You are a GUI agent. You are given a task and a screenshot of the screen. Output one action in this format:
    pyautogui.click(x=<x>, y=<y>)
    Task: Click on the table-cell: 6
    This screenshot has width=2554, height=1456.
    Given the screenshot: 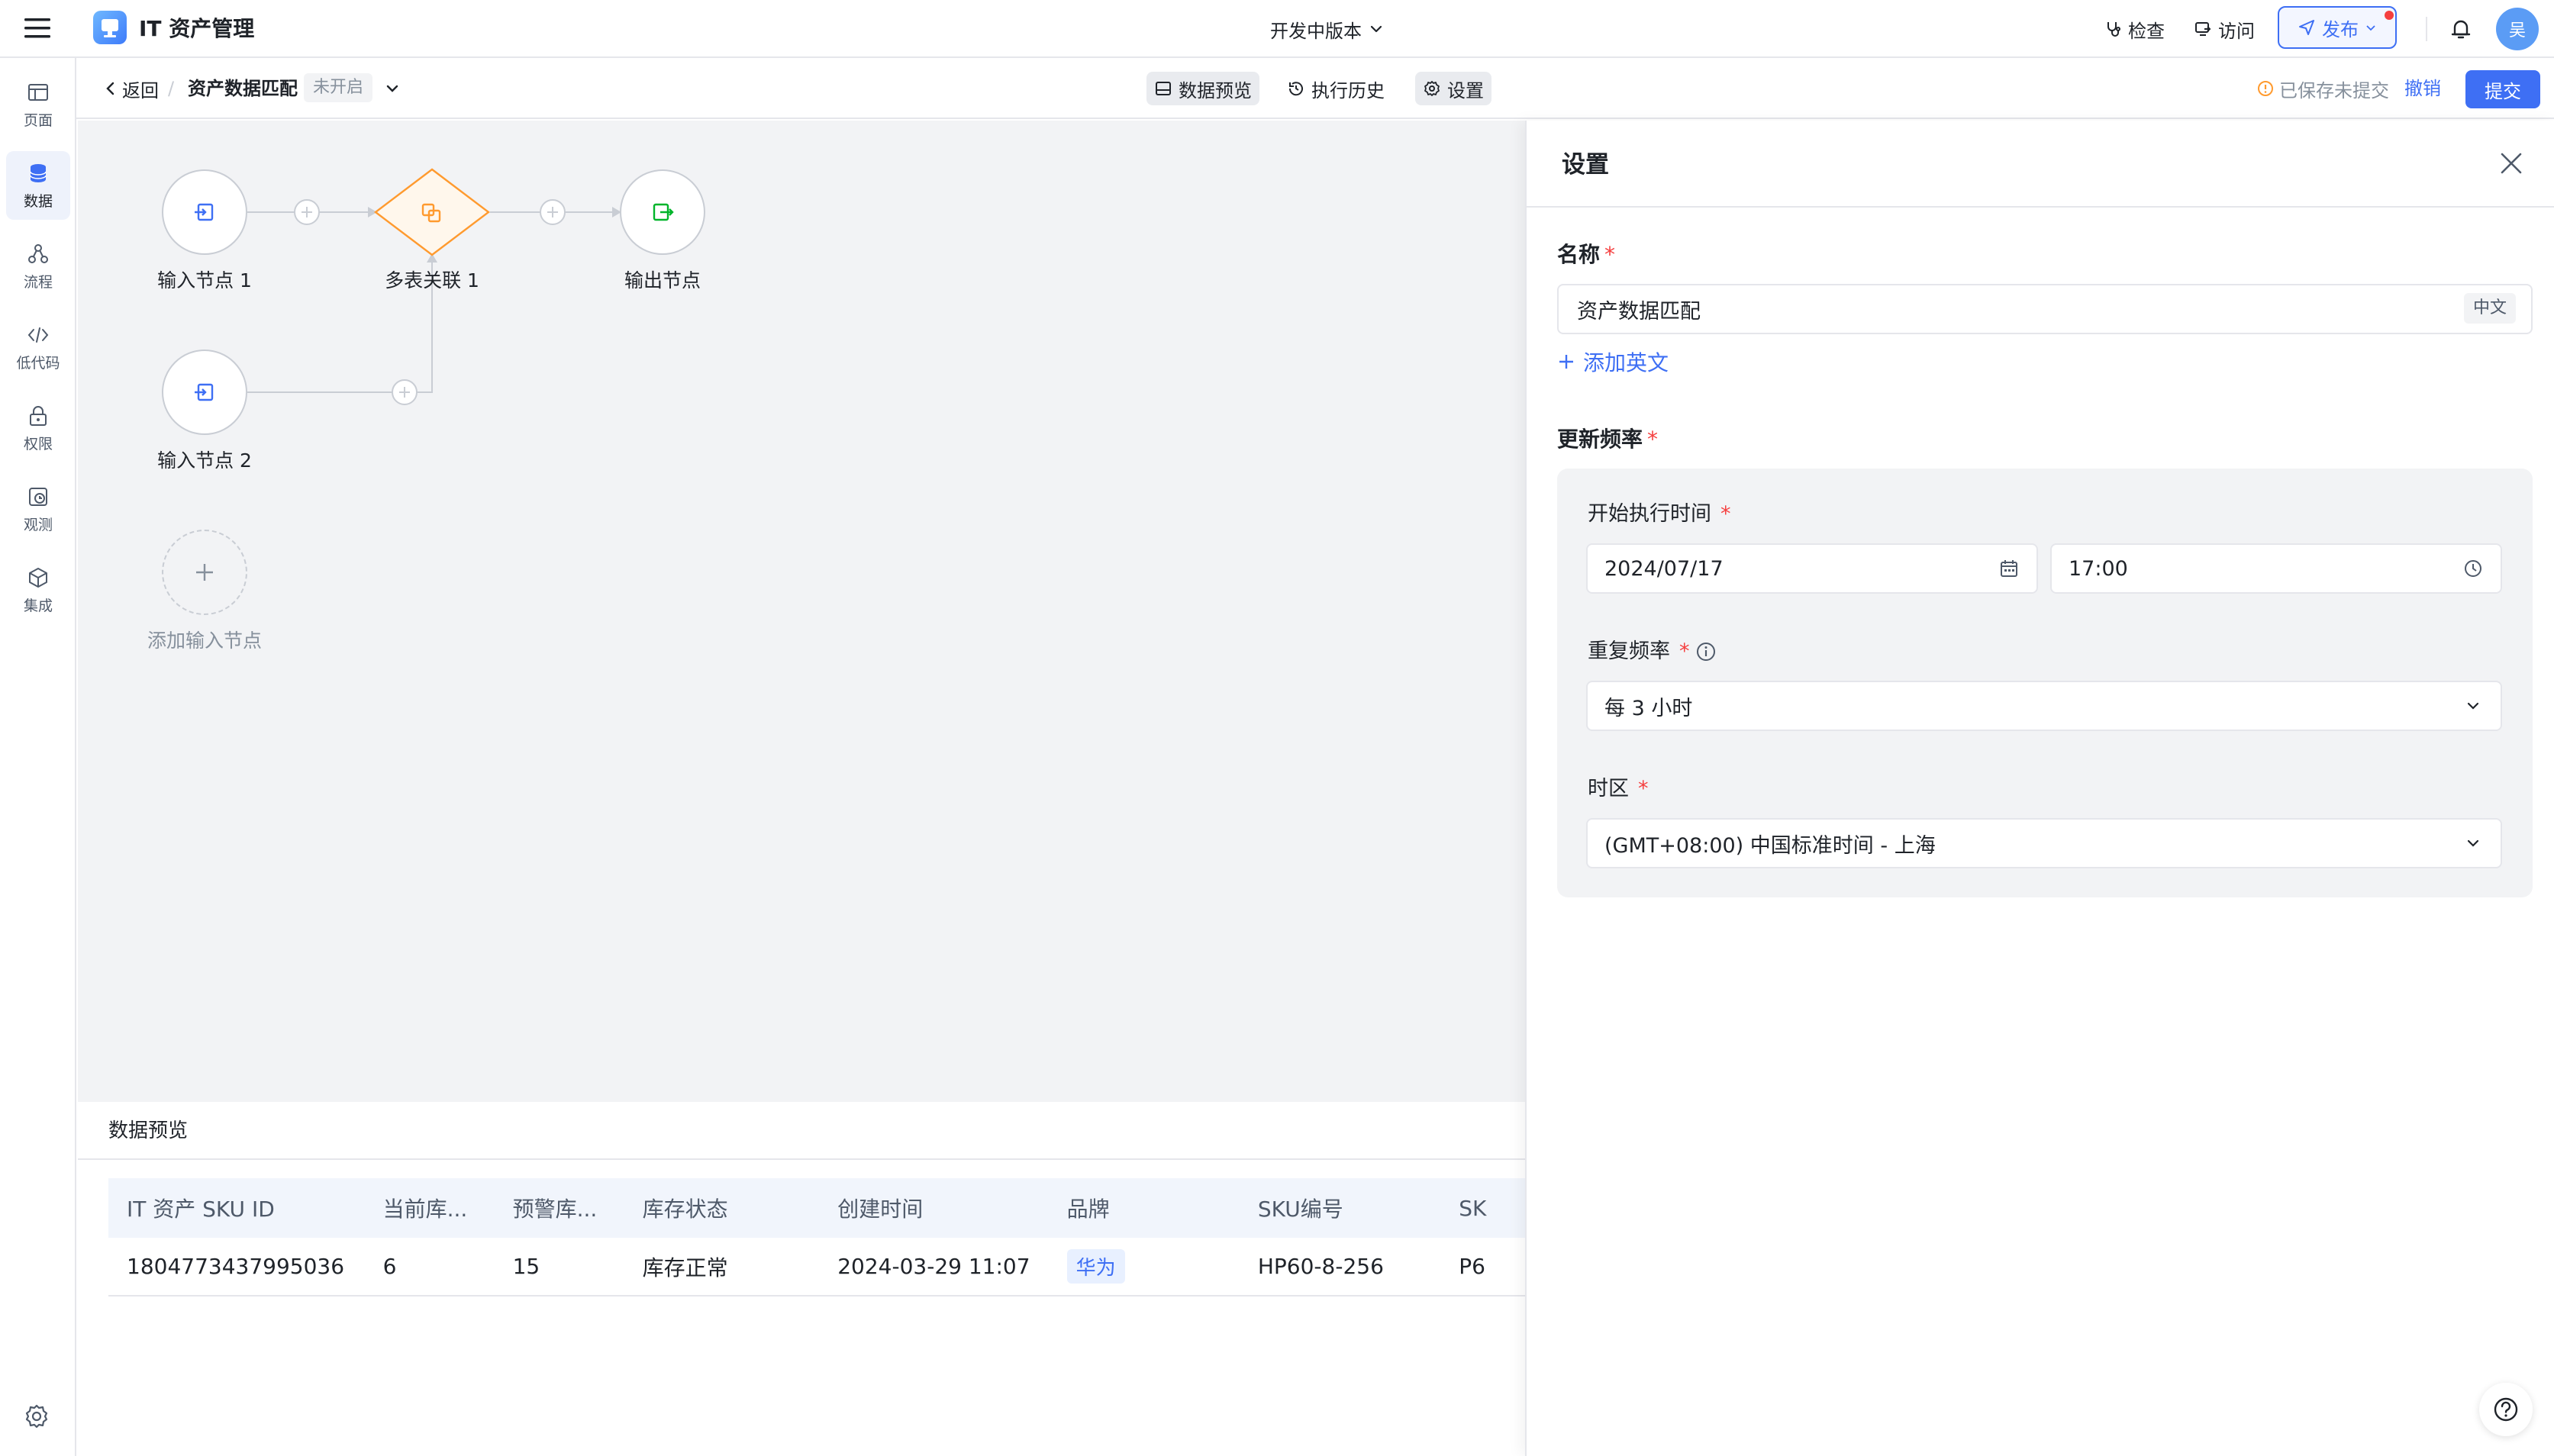 What is the action you would take?
    pyautogui.click(x=429, y=1267)
    